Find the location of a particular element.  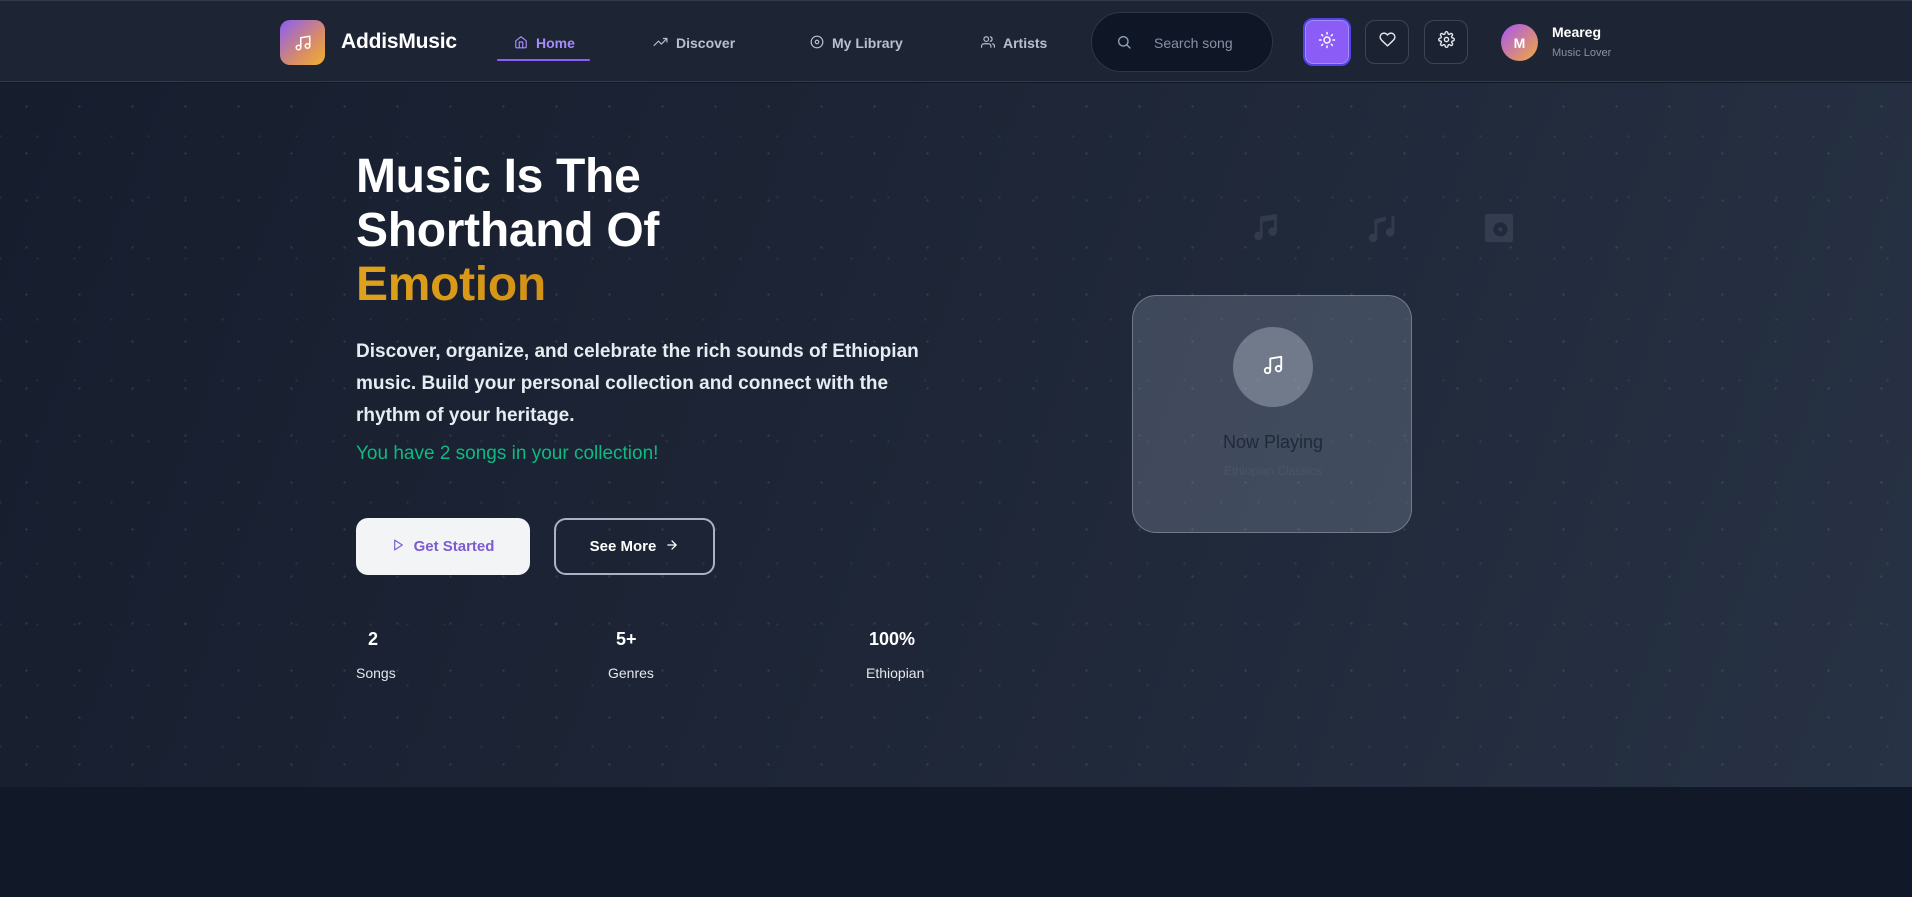

see-more-button: See More is located at coordinates (634, 546).